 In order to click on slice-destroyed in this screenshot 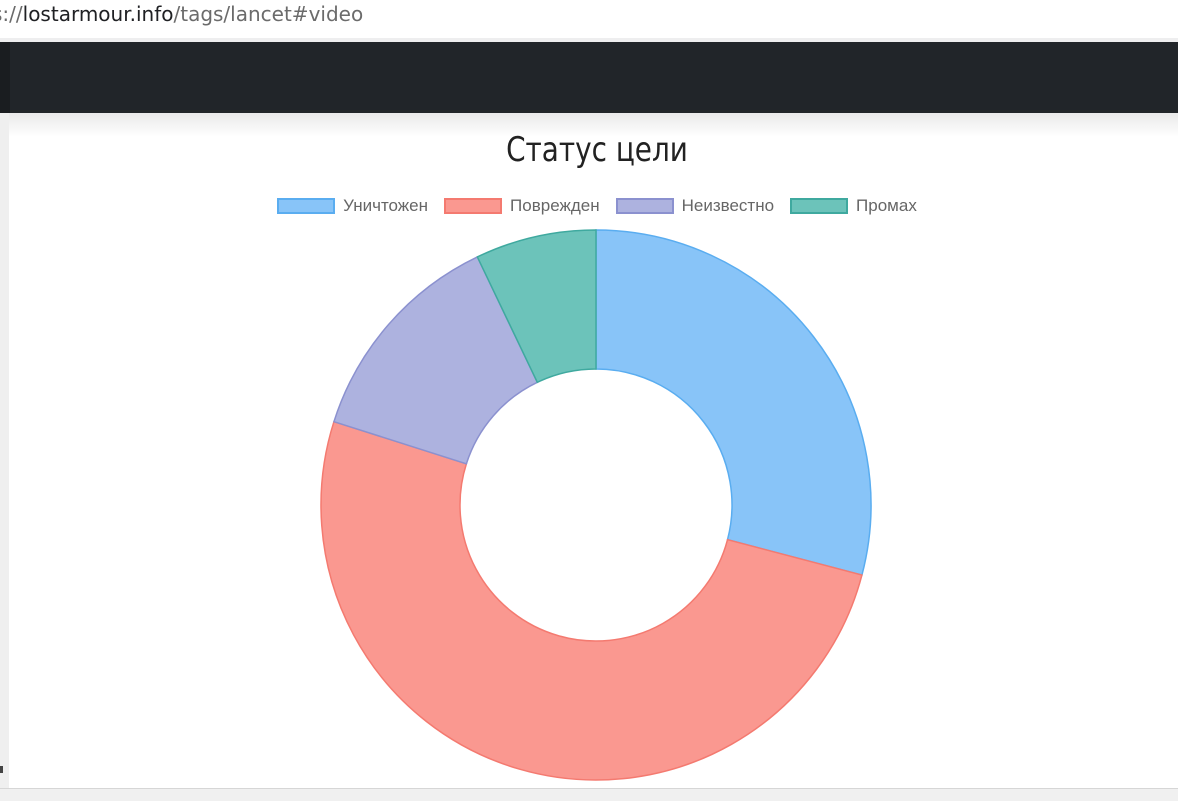, I will do `click(733, 402)`.